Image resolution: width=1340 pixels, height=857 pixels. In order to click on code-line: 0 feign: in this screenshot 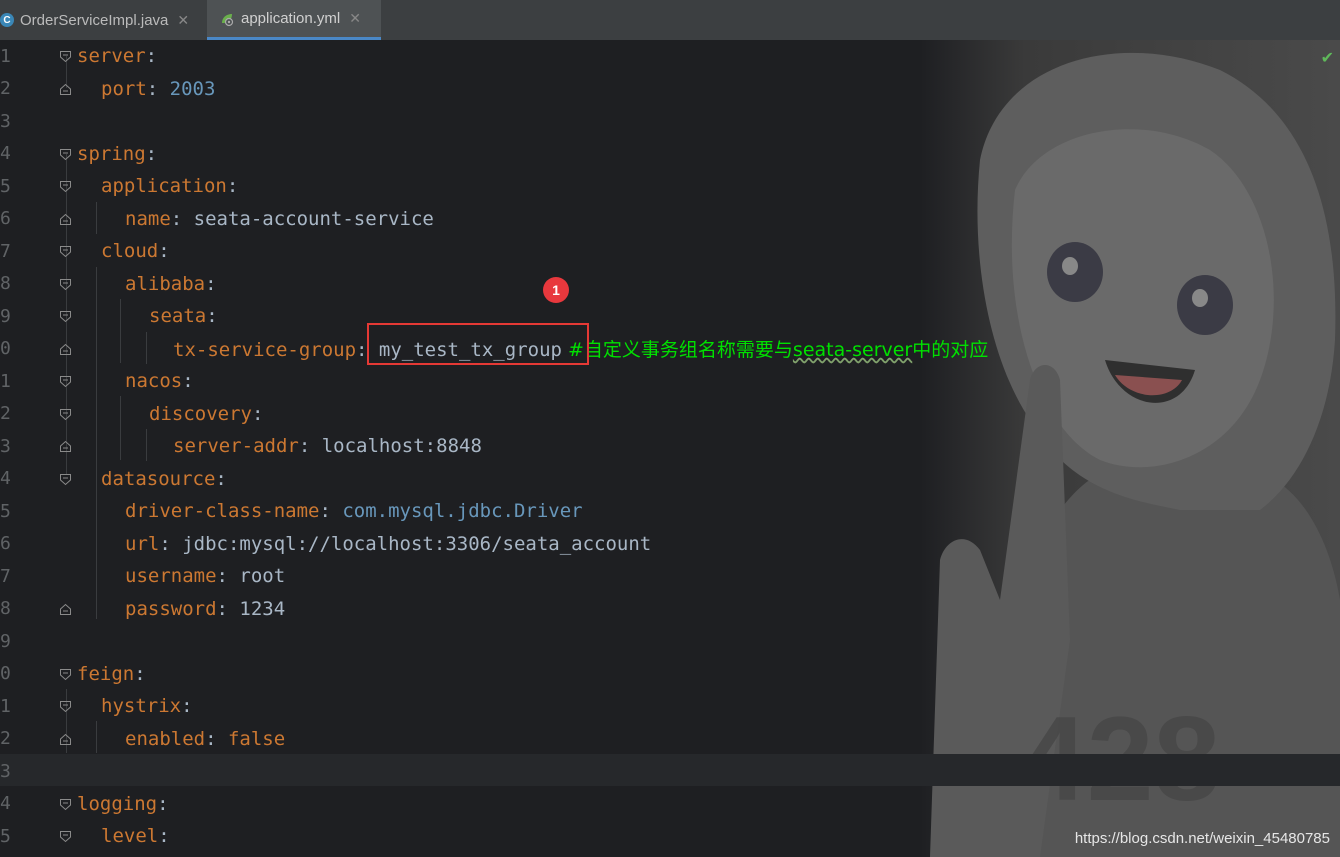, I will do `click(670, 674)`.